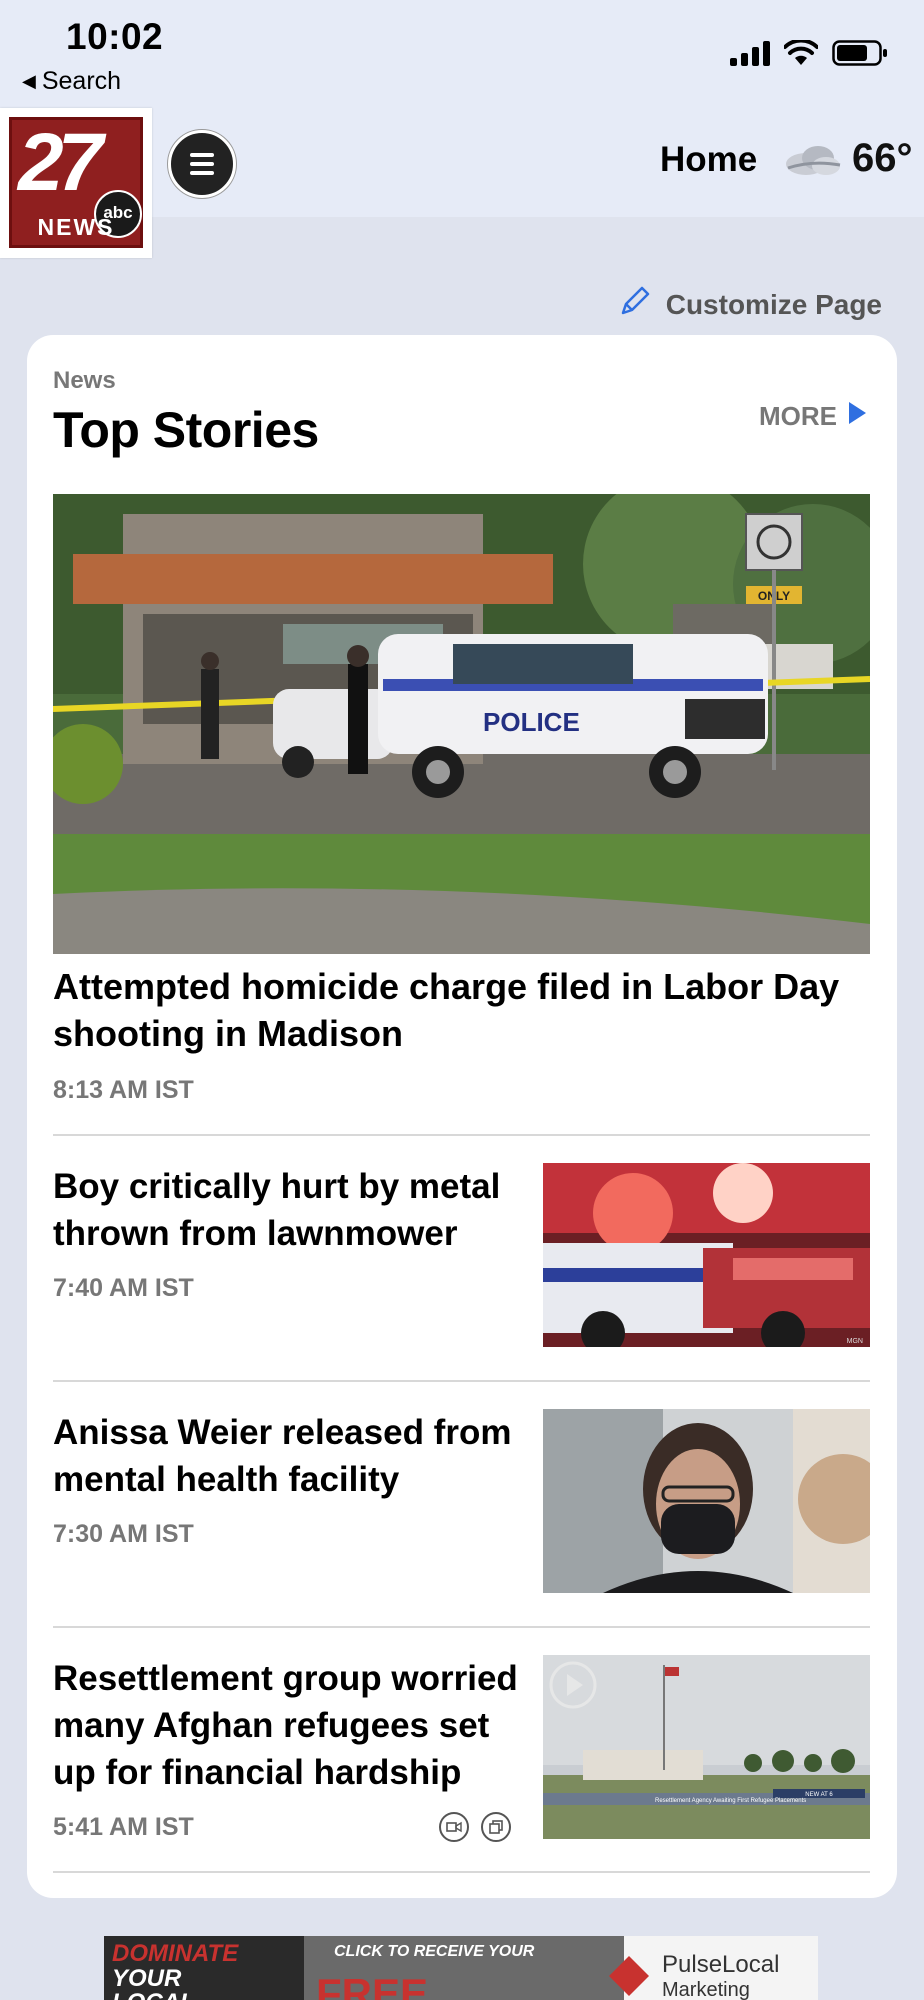  I want to click on ad-left-line3: LOCAL, so click(153, 1994).